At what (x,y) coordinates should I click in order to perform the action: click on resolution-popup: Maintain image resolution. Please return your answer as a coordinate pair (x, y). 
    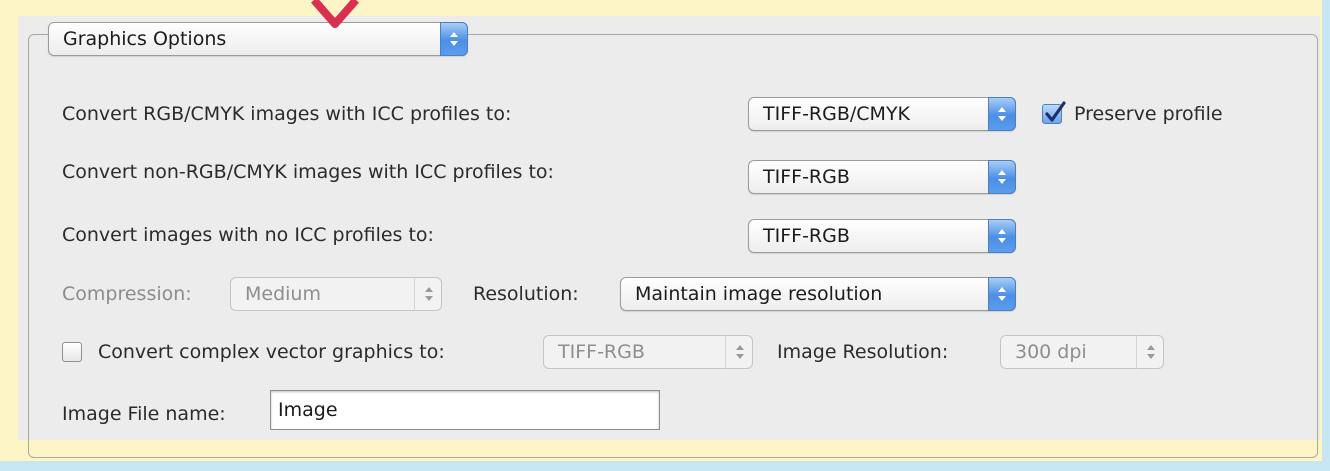
    Looking at the image, I should click on (818, 294).